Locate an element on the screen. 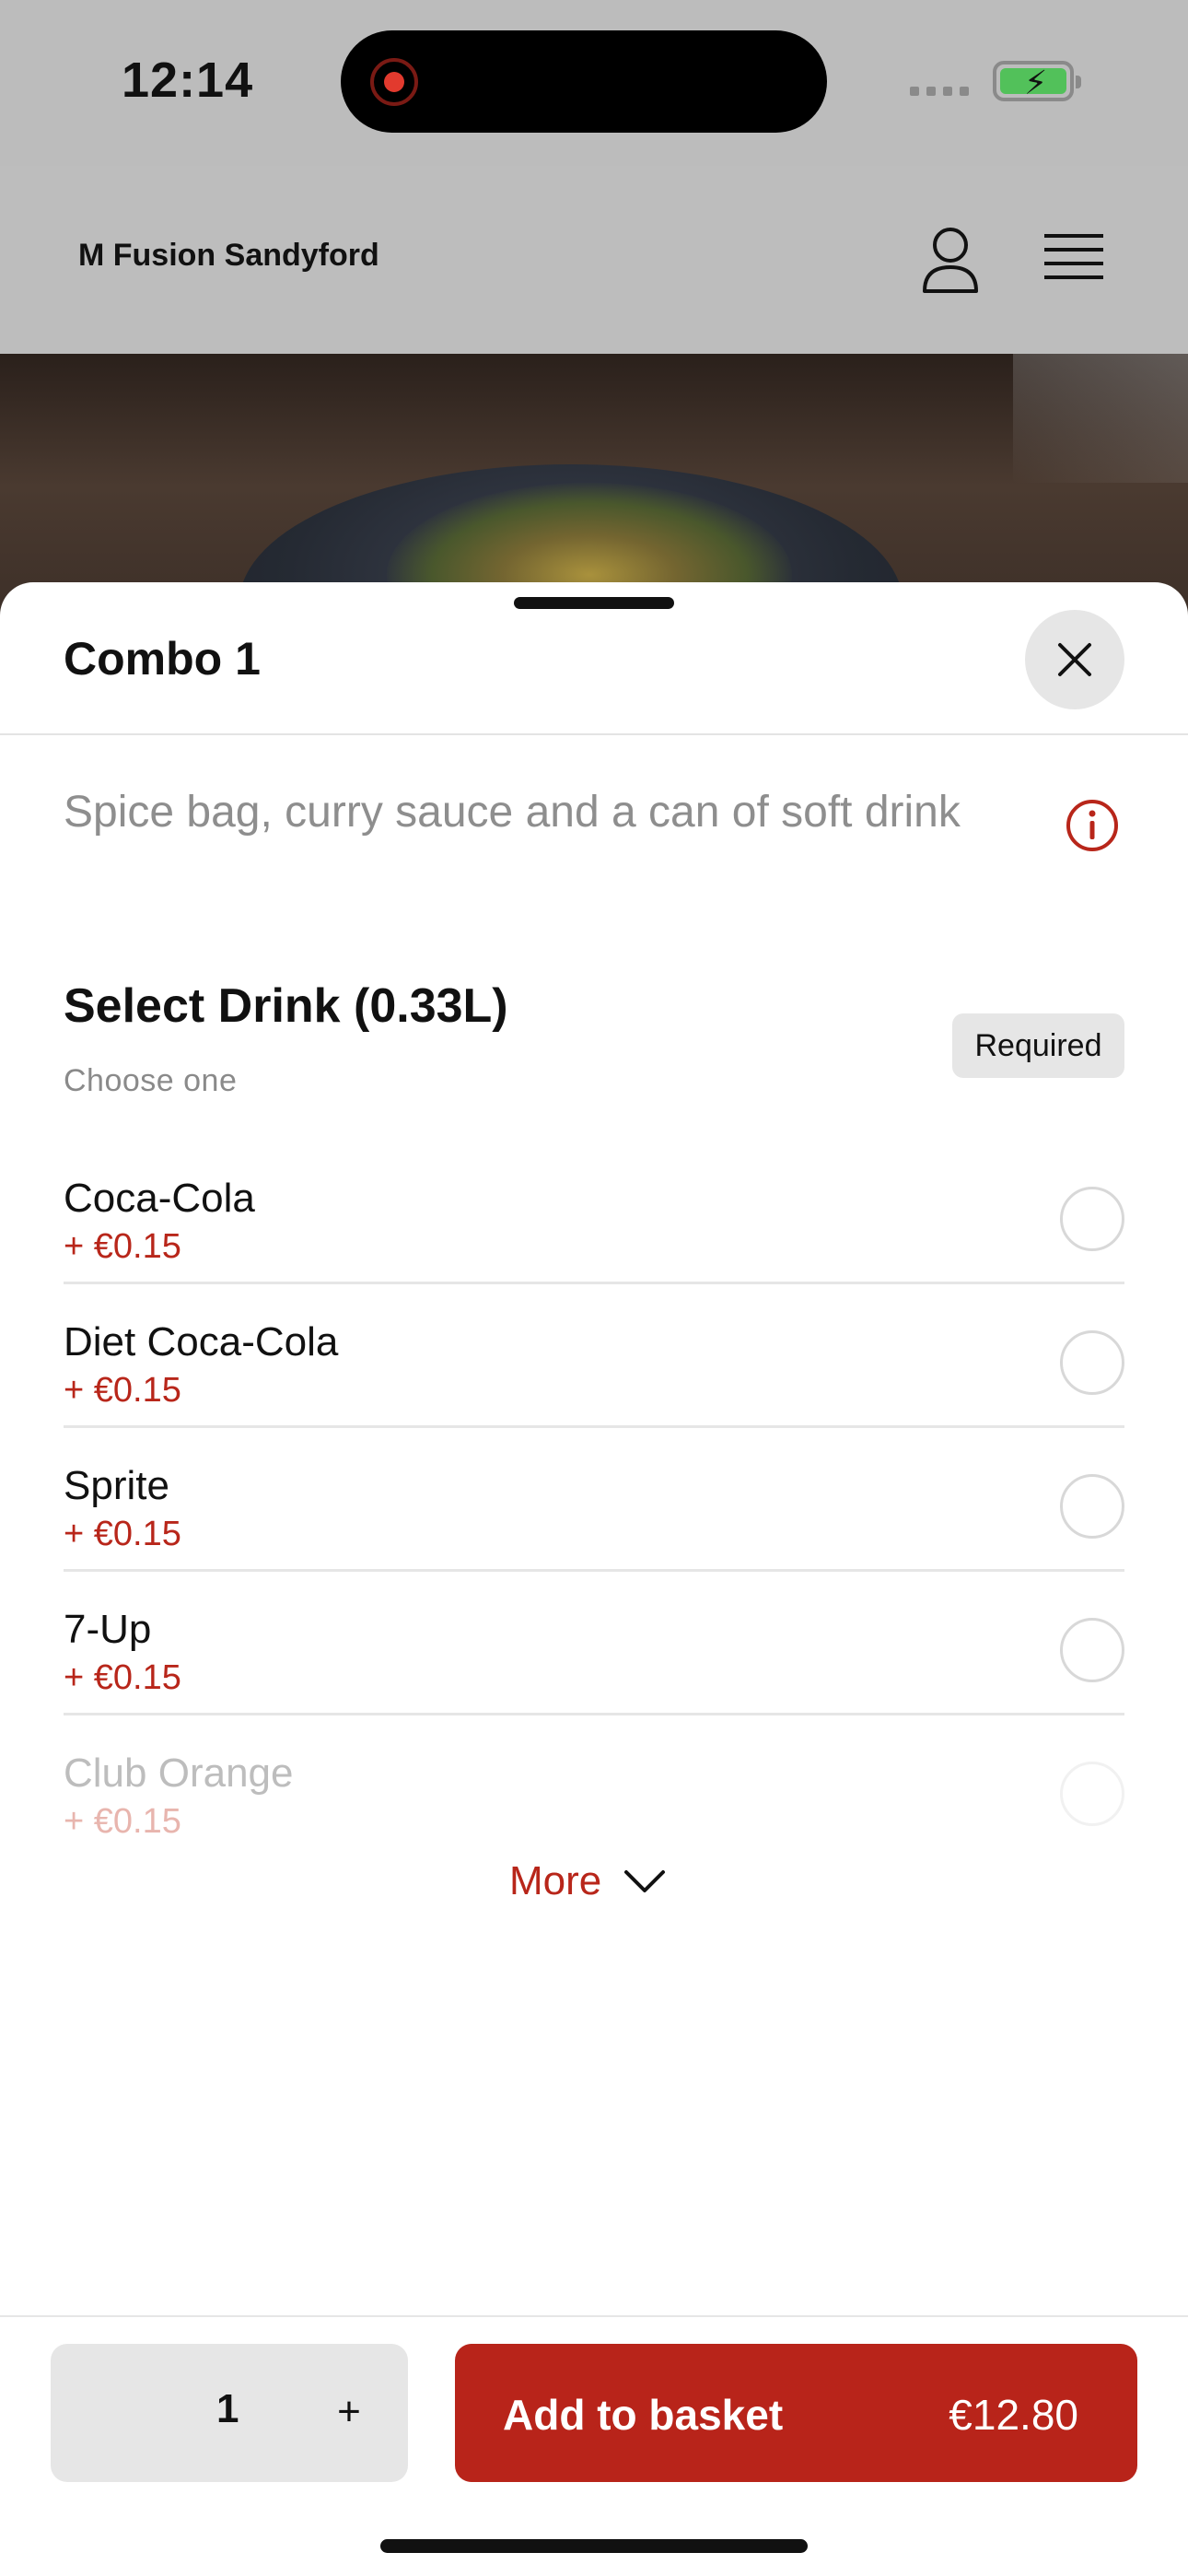 Image resolution: width=1188 pixels, height=2576 pixels. close-icon is located at coordinates (1074, 659).